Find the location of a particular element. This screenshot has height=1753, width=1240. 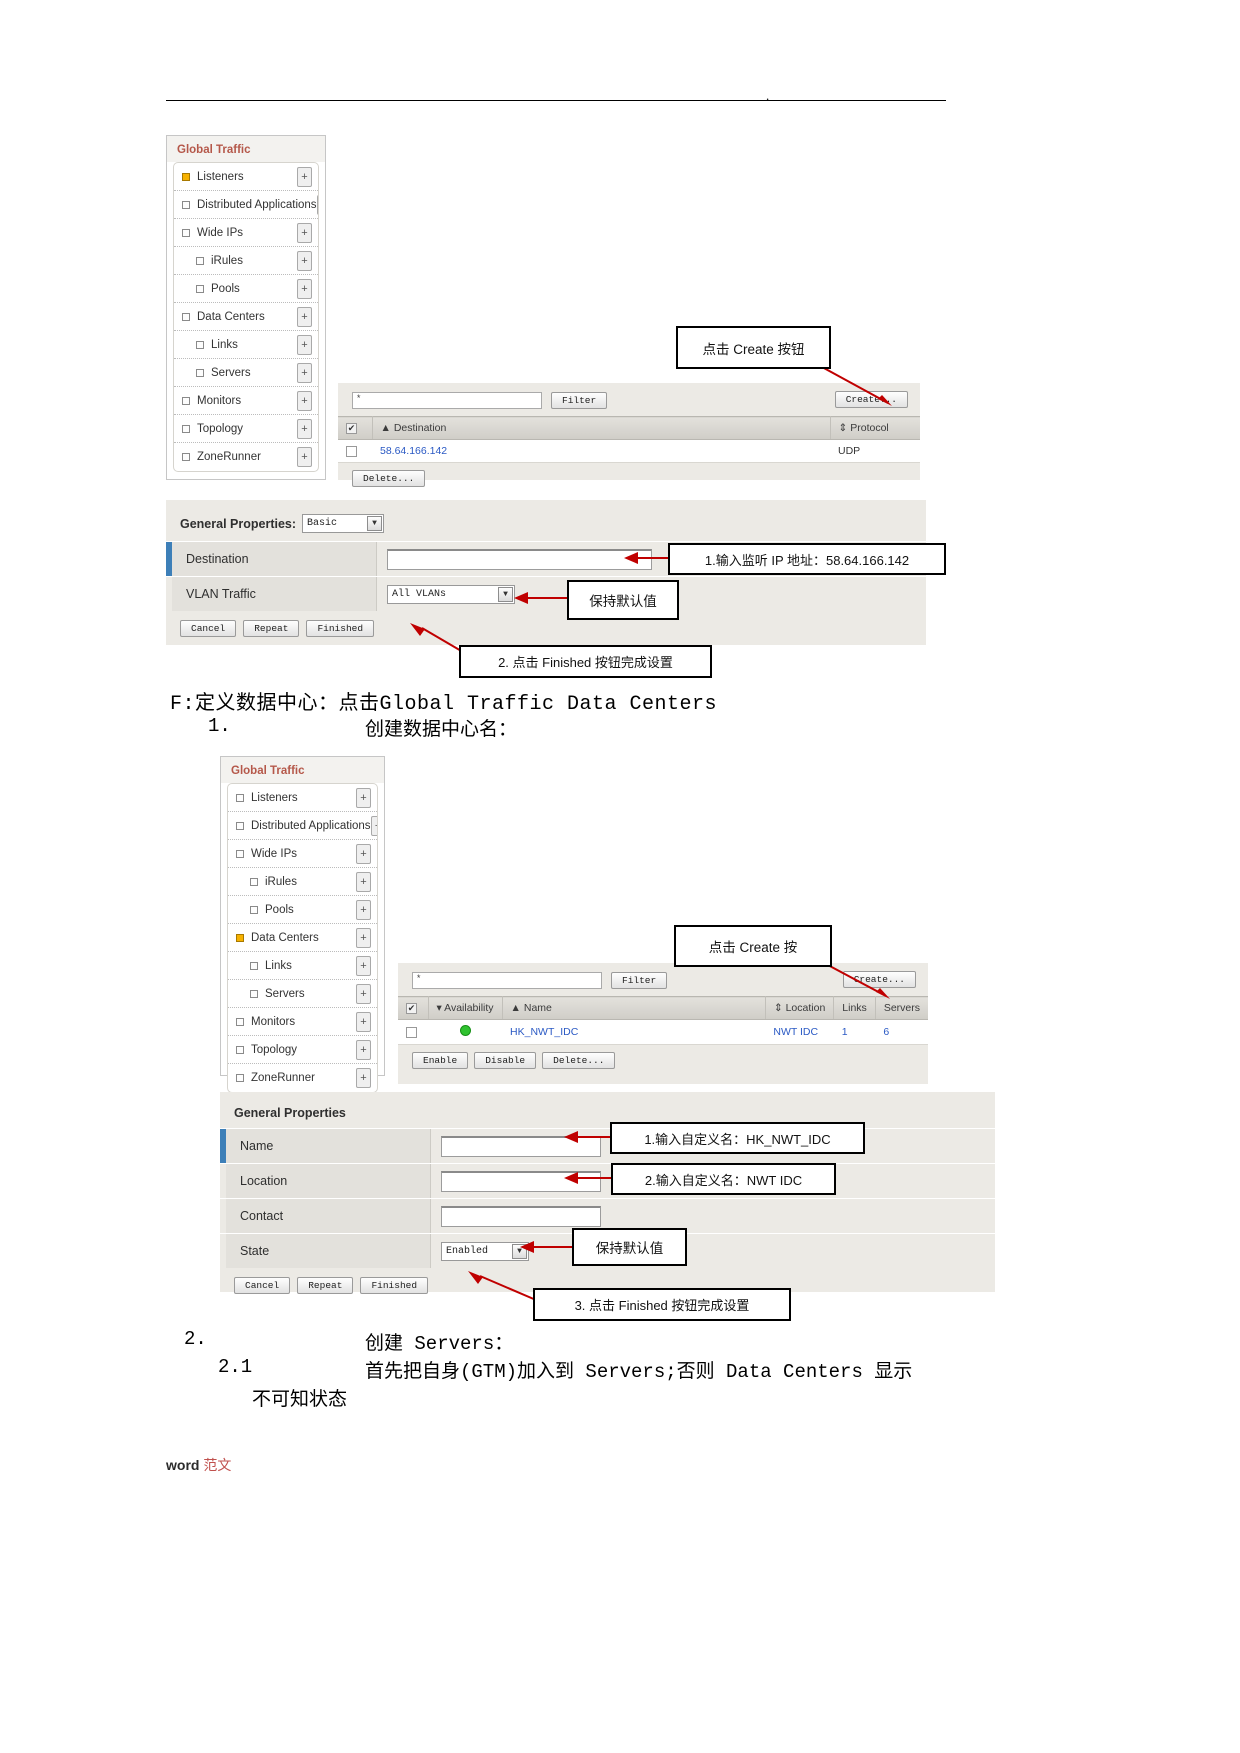

field-label-location: Location is located at coordinates (328, 1181).